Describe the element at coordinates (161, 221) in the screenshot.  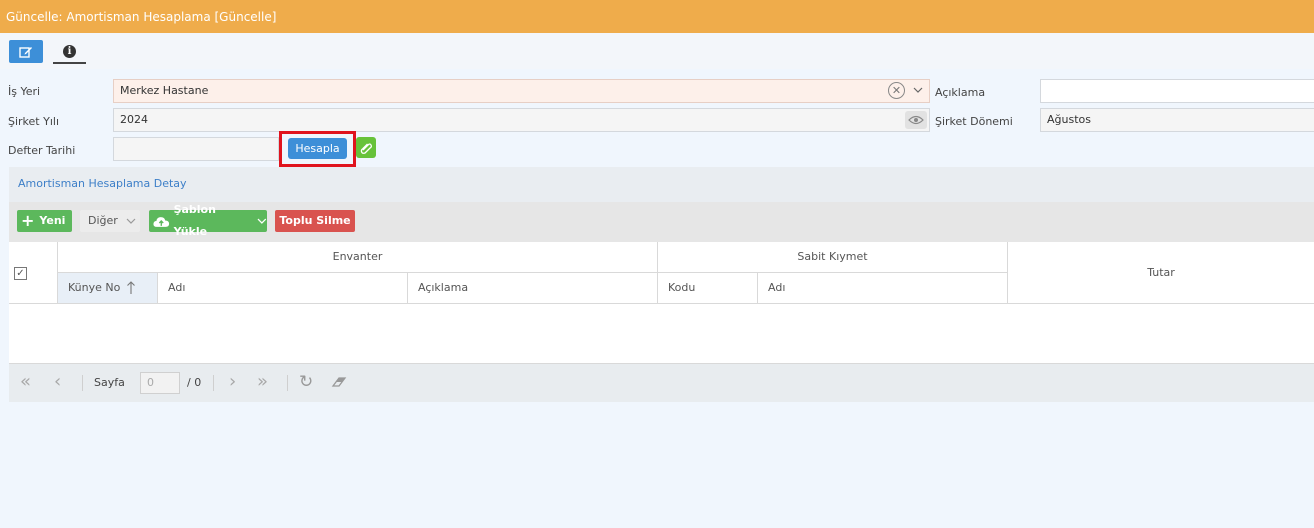
I see `cloud-upload-icon` at that location.